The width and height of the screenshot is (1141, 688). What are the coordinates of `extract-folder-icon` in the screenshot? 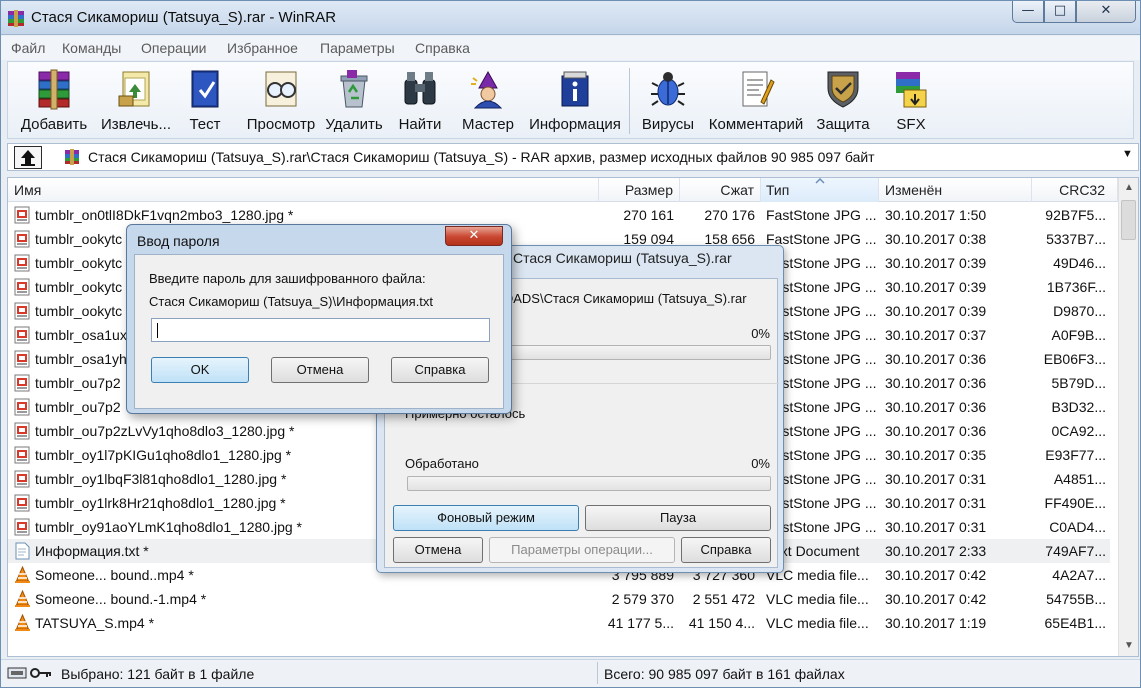 It's located at (134, 89).